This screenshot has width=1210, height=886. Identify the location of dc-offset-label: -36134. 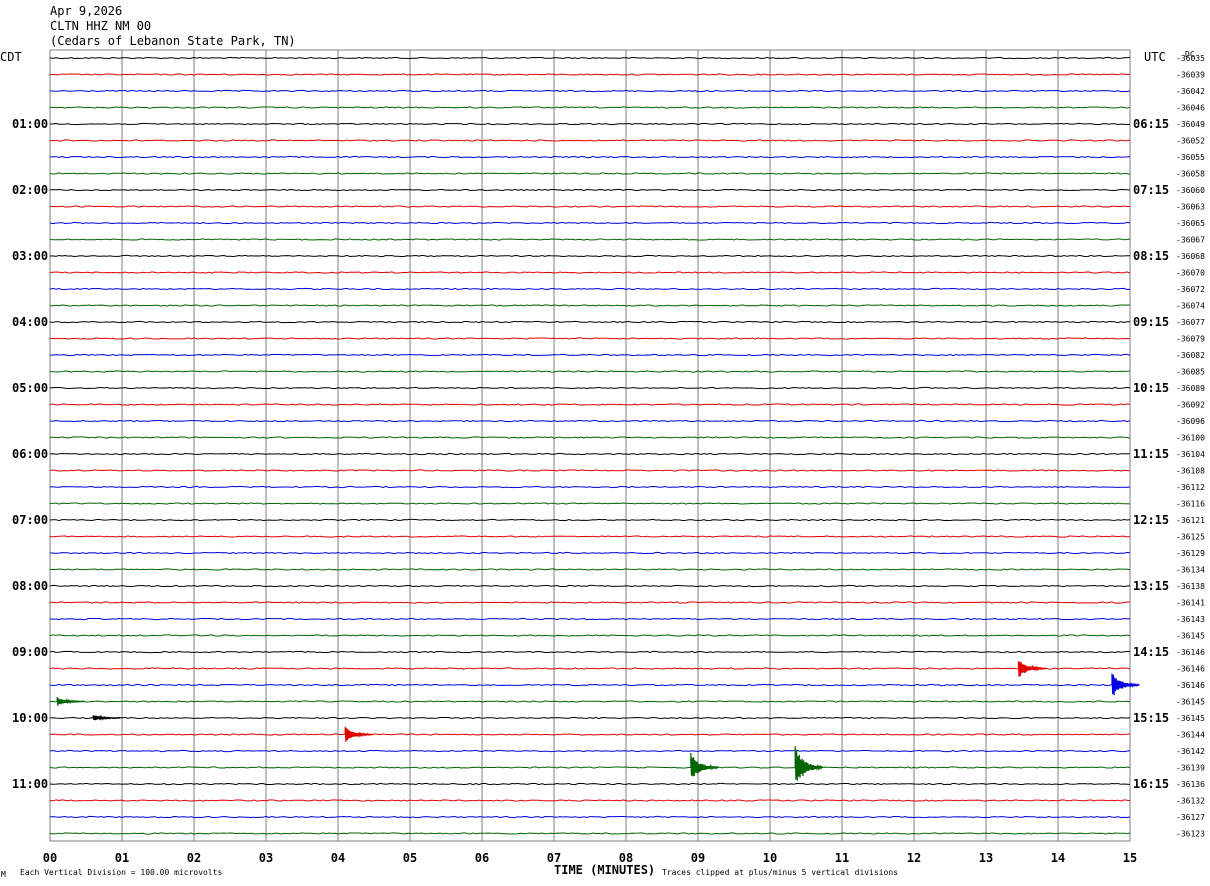
(1190, 570).